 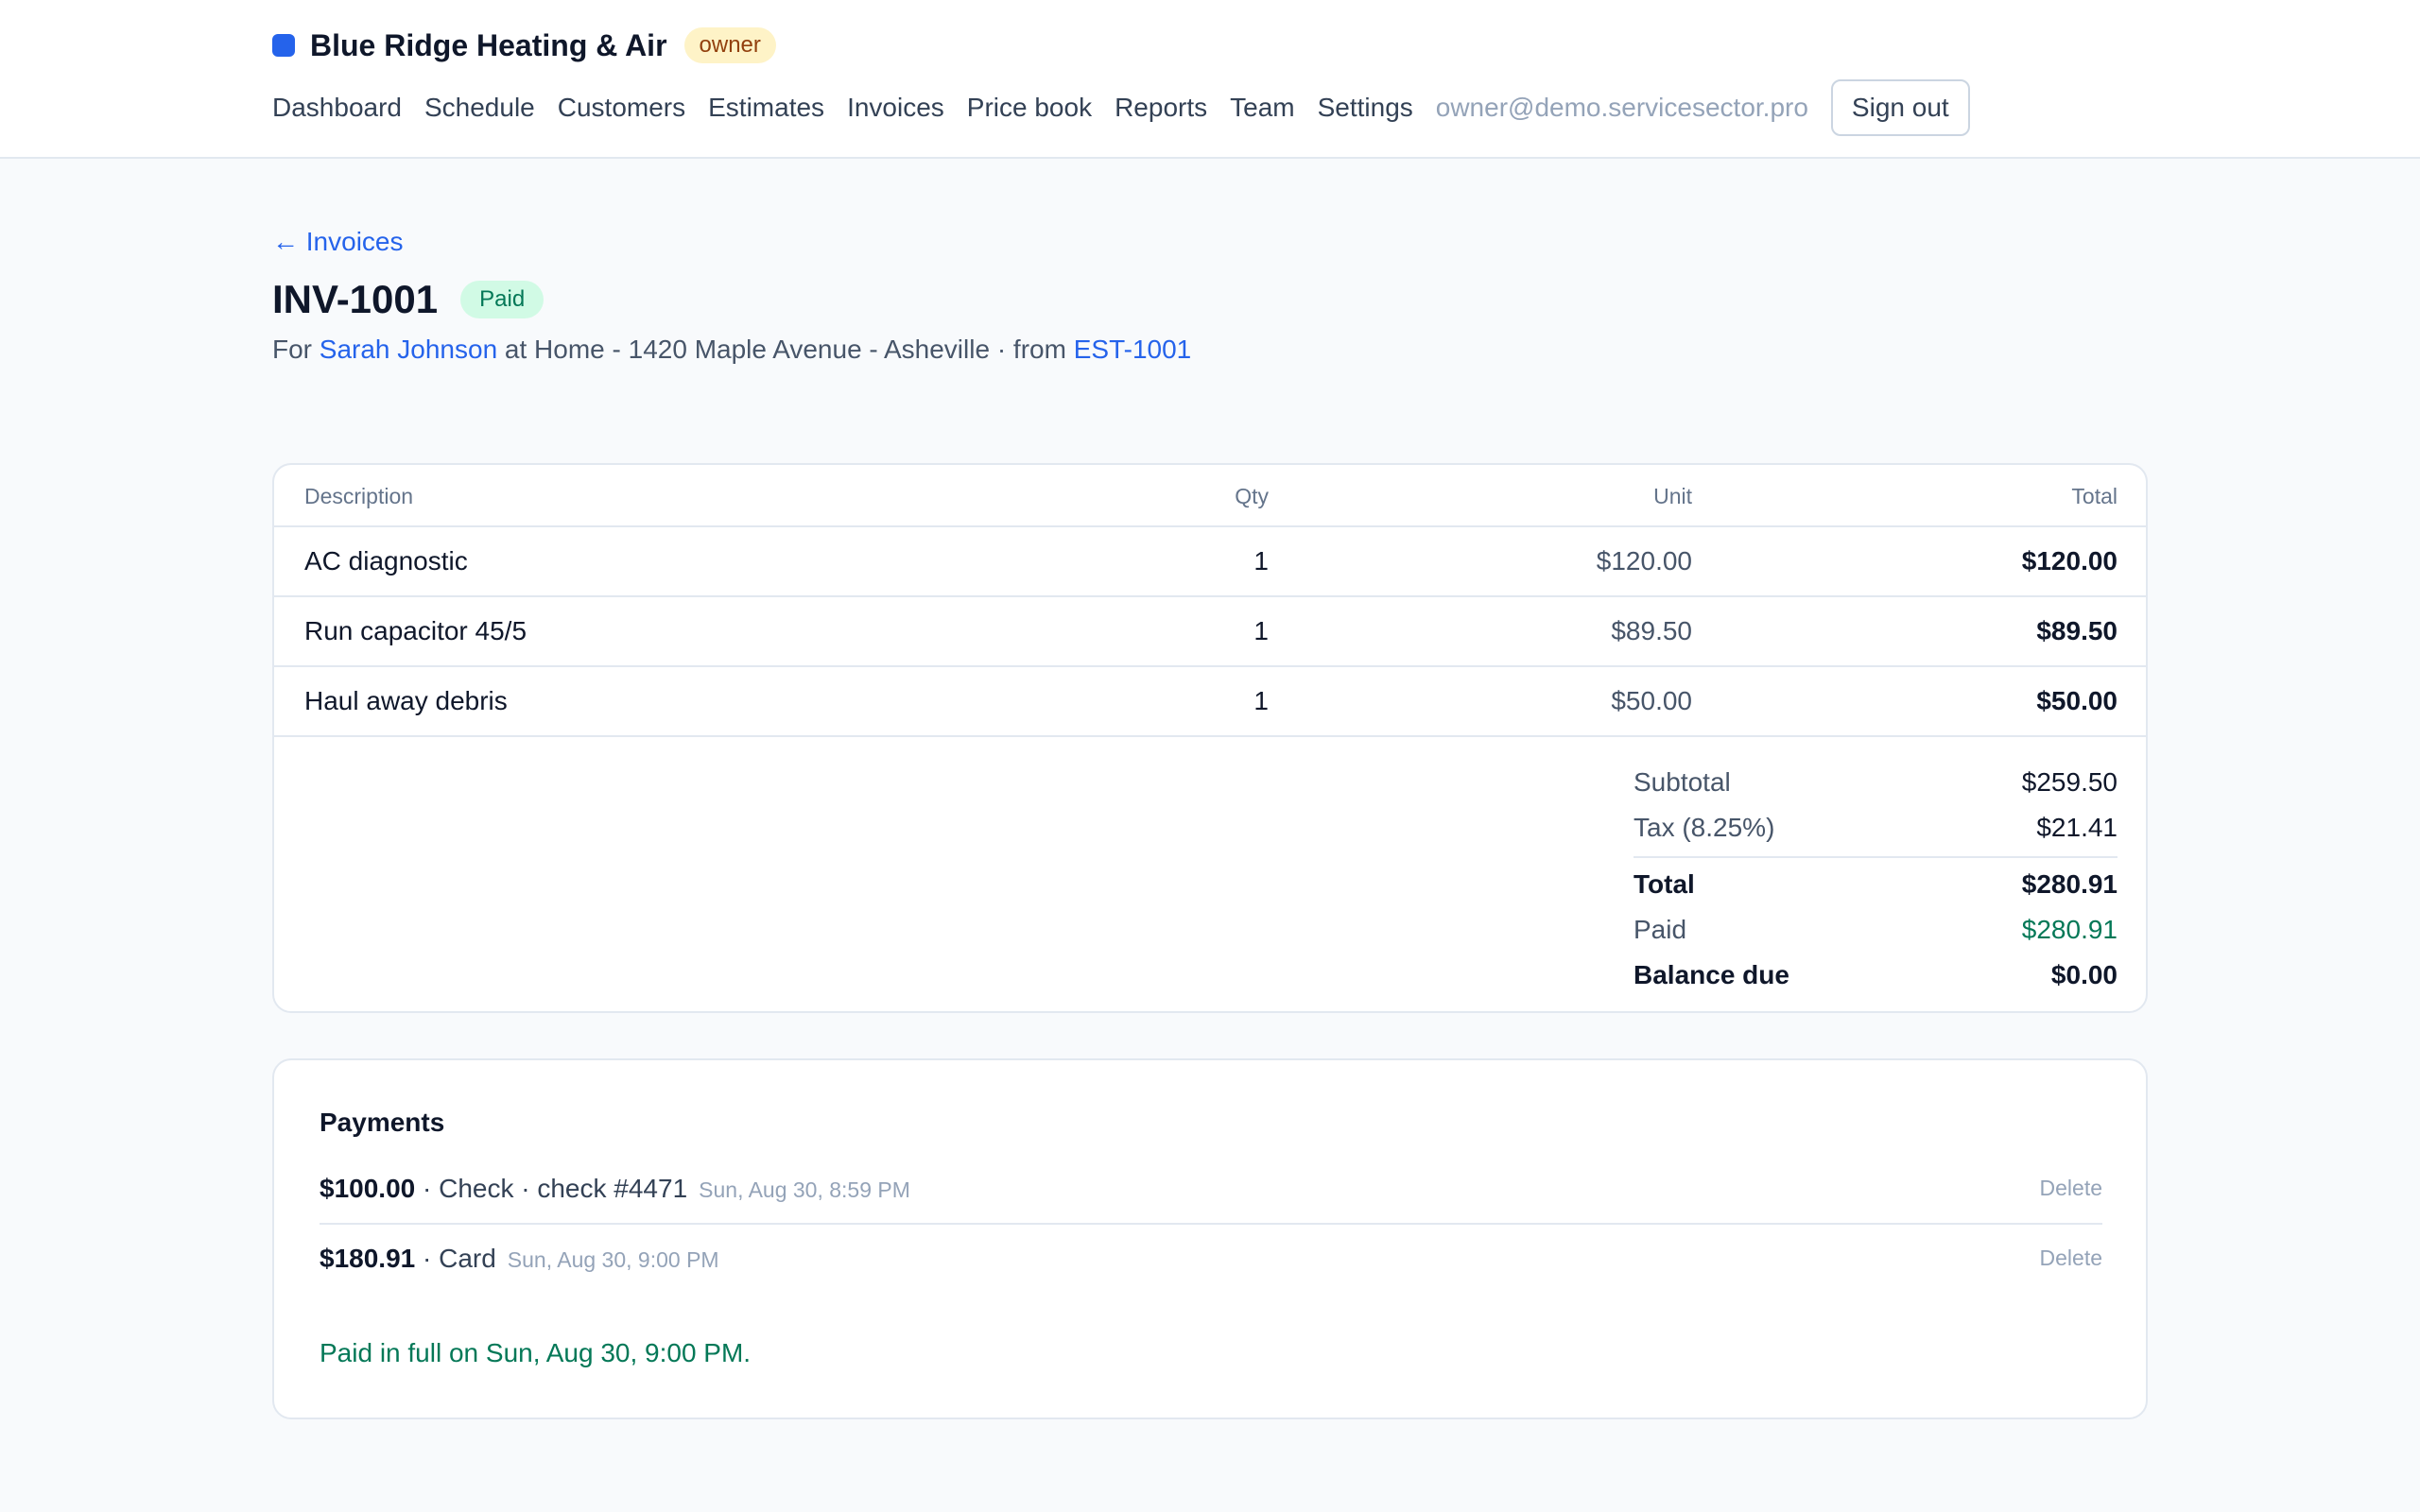 What do you see at coordinates (408, 349) in the screenshot?
I see `customer-link: Sarah Johnson` at bounding box center [408, 349].